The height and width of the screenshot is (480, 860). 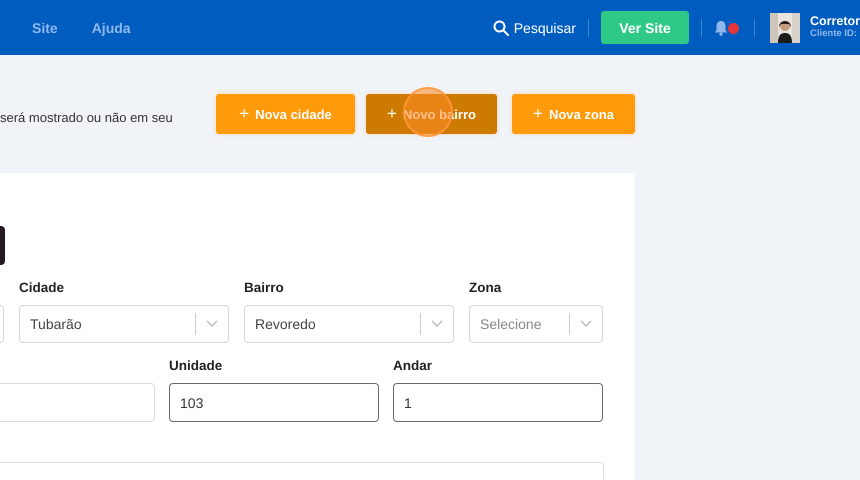 I want to click on nav-link: Site, so click(x=45, y=28).